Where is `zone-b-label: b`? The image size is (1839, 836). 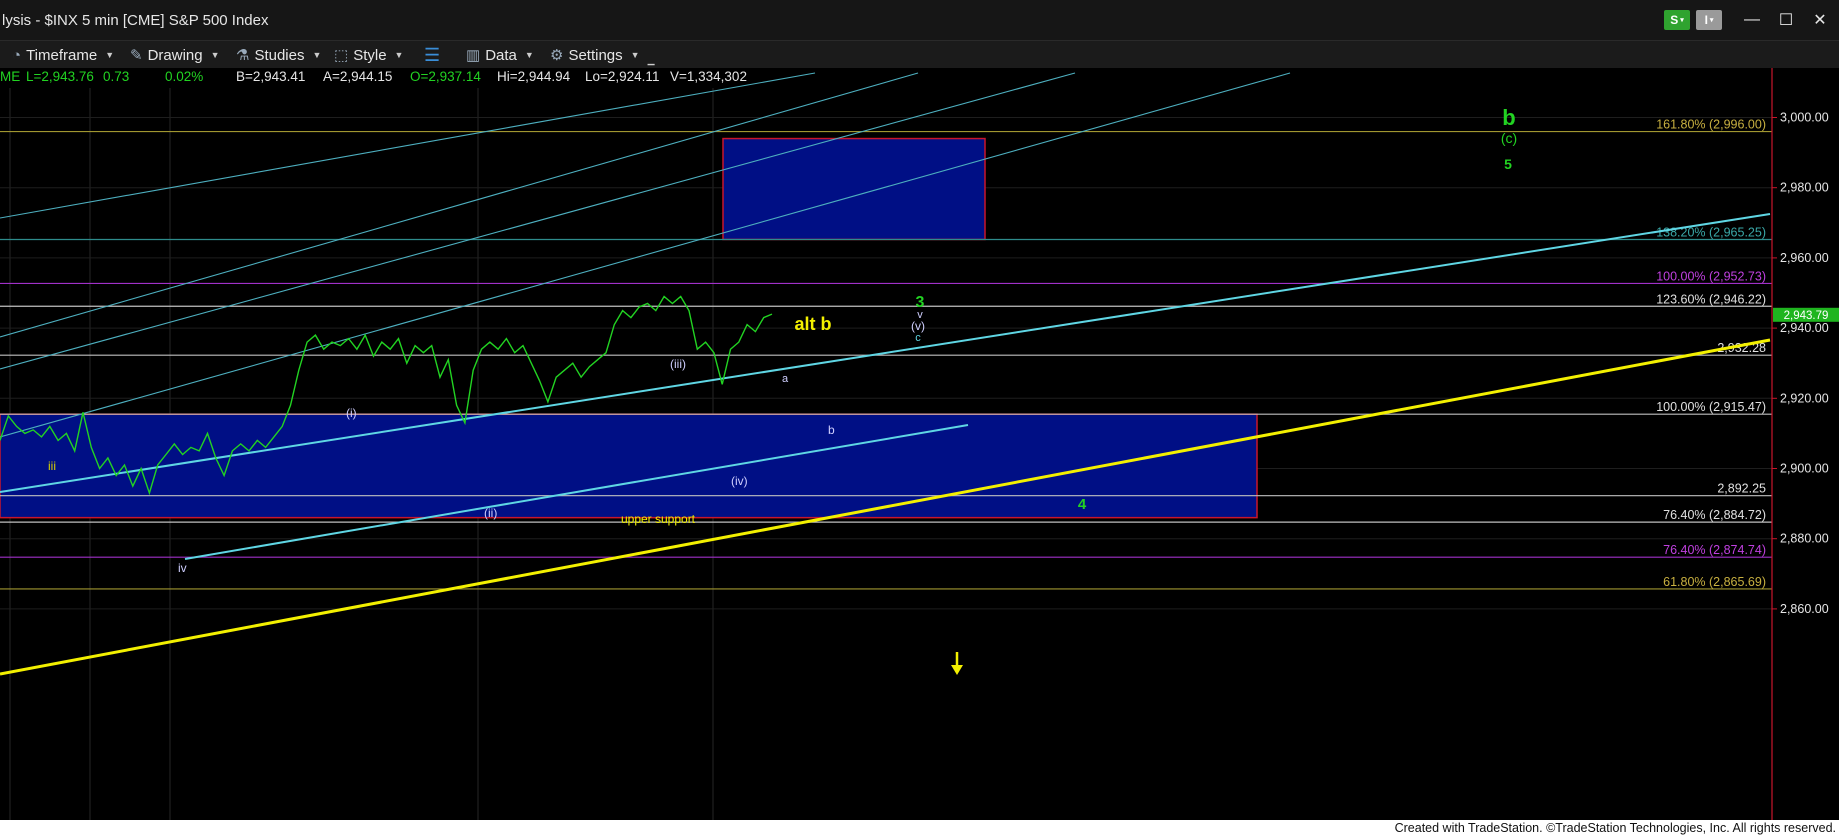
zone-b-label: b is located at coordinates (1508, 117).